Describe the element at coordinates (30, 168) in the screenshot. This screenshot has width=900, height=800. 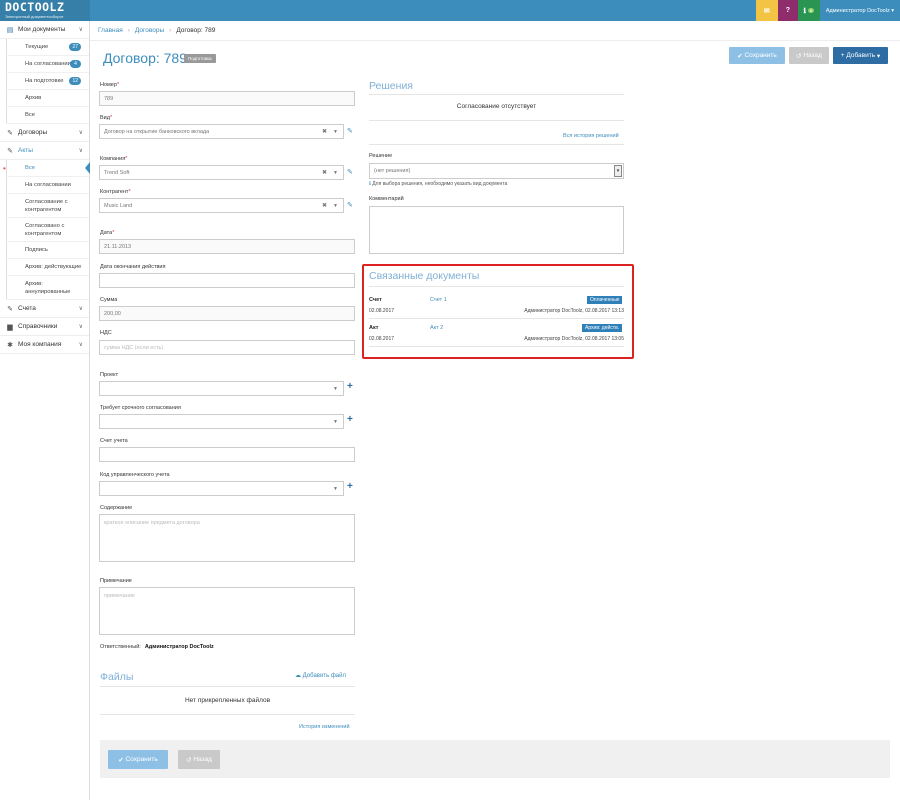
I see `sidebar-sublabel: Все` at that location.